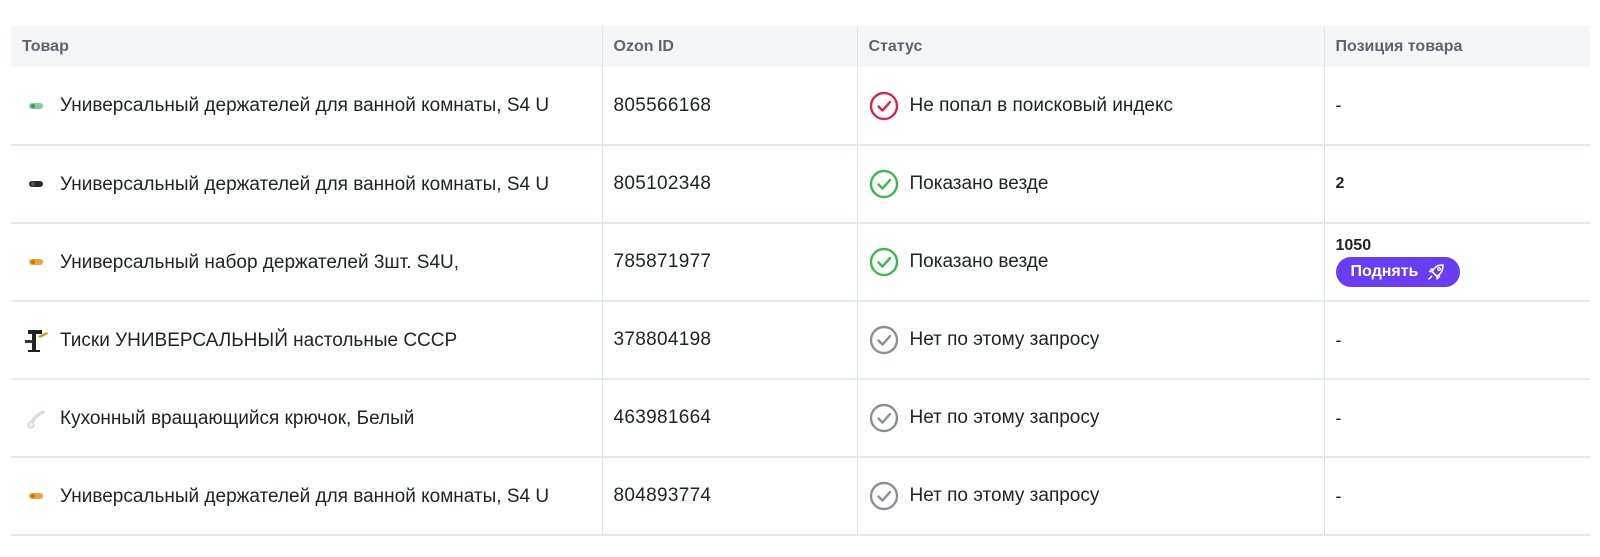  I want to click on column-header-position: Позиция товара, so click(1457, 46).